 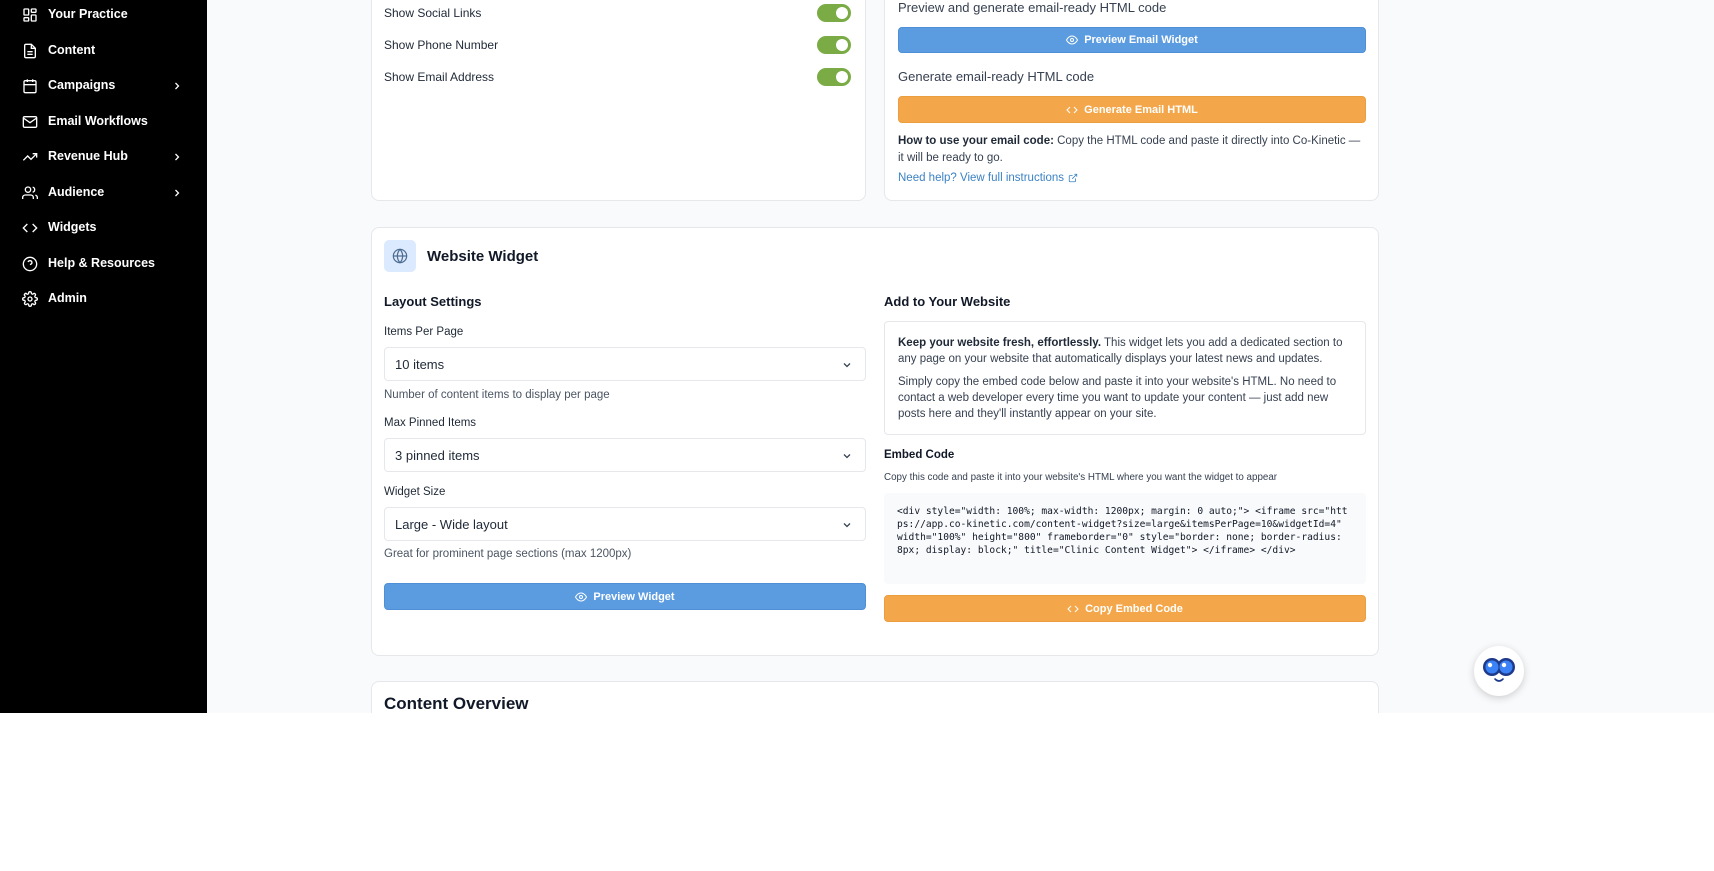 What do you see at coordinates (483, 256) in the screenshot?
I see `website-widget-title: Website Widget` at bounding box center [483, 256].